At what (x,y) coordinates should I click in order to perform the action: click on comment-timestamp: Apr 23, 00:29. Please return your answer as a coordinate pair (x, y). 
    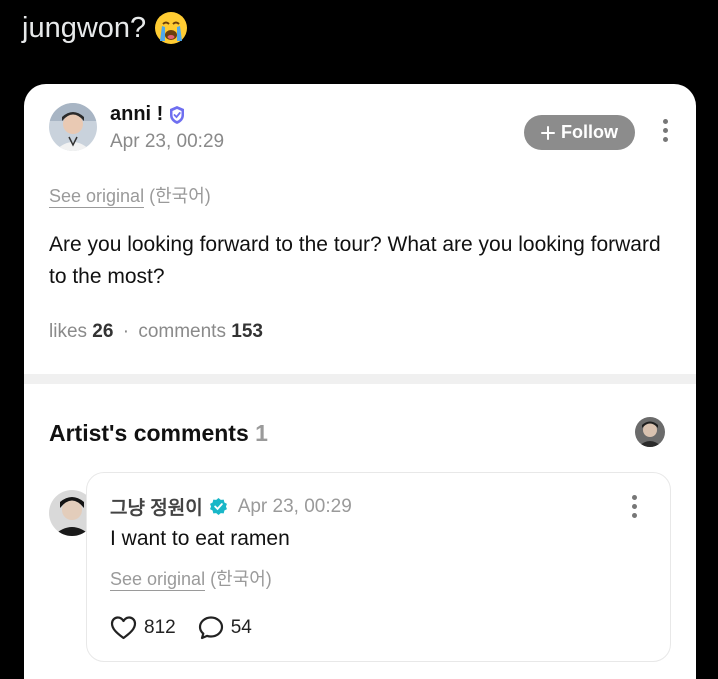
    Looking at the image, I should click on (294, 506).